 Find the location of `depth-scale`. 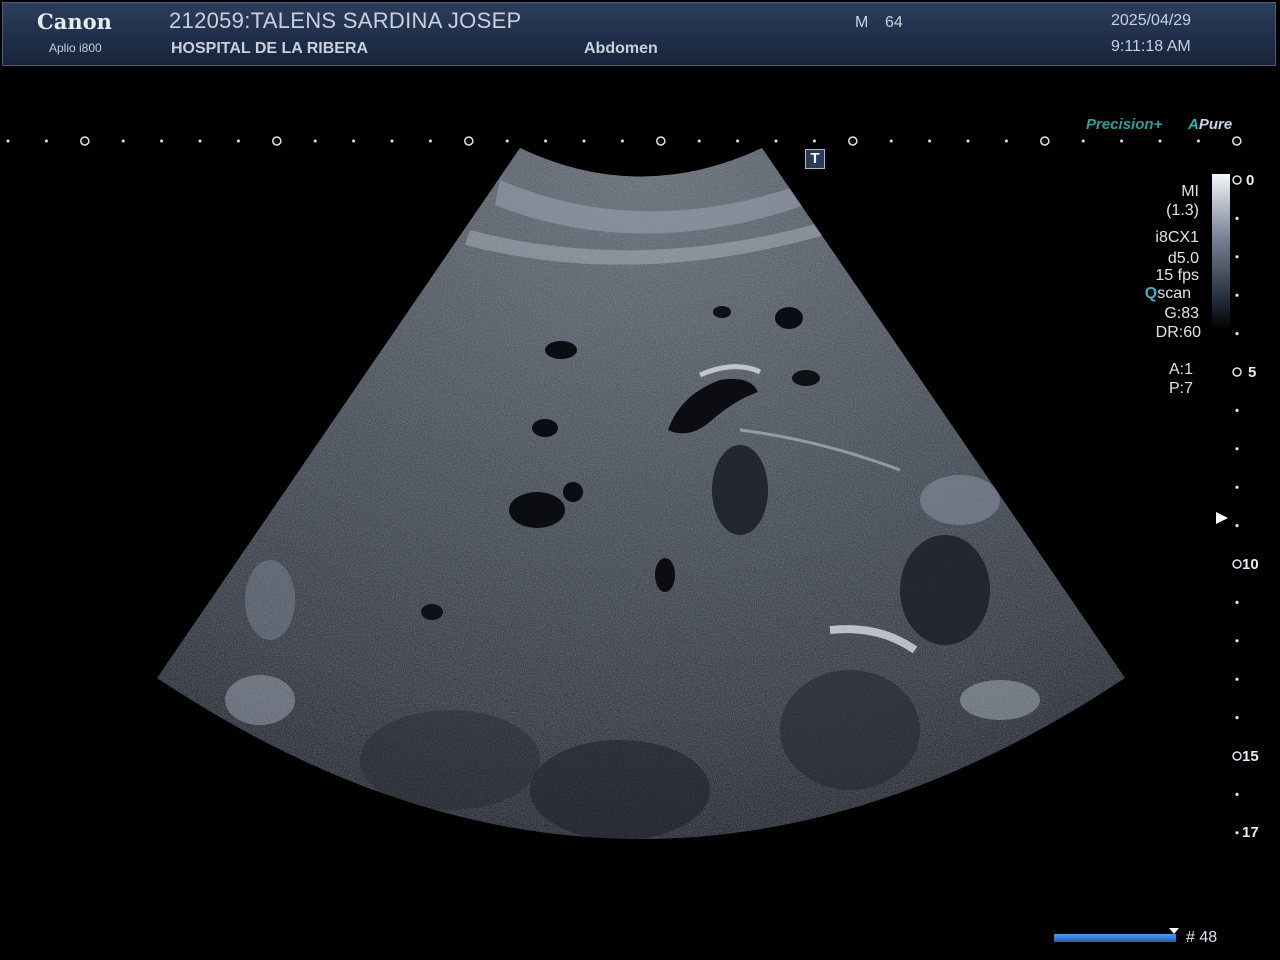

depth-scale is located at coordinates (1237, 505).